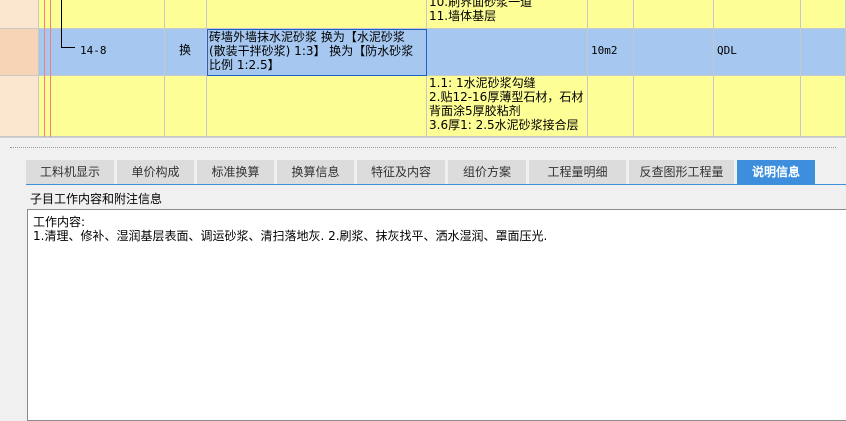 Image resolution: width=846 pixels, height=421 pixels. What do you see at coordinates (681, 172) in the screenshot?
I see `tab-graphic-quantity: 反查图形工程量` at bounding box center [681, 172].